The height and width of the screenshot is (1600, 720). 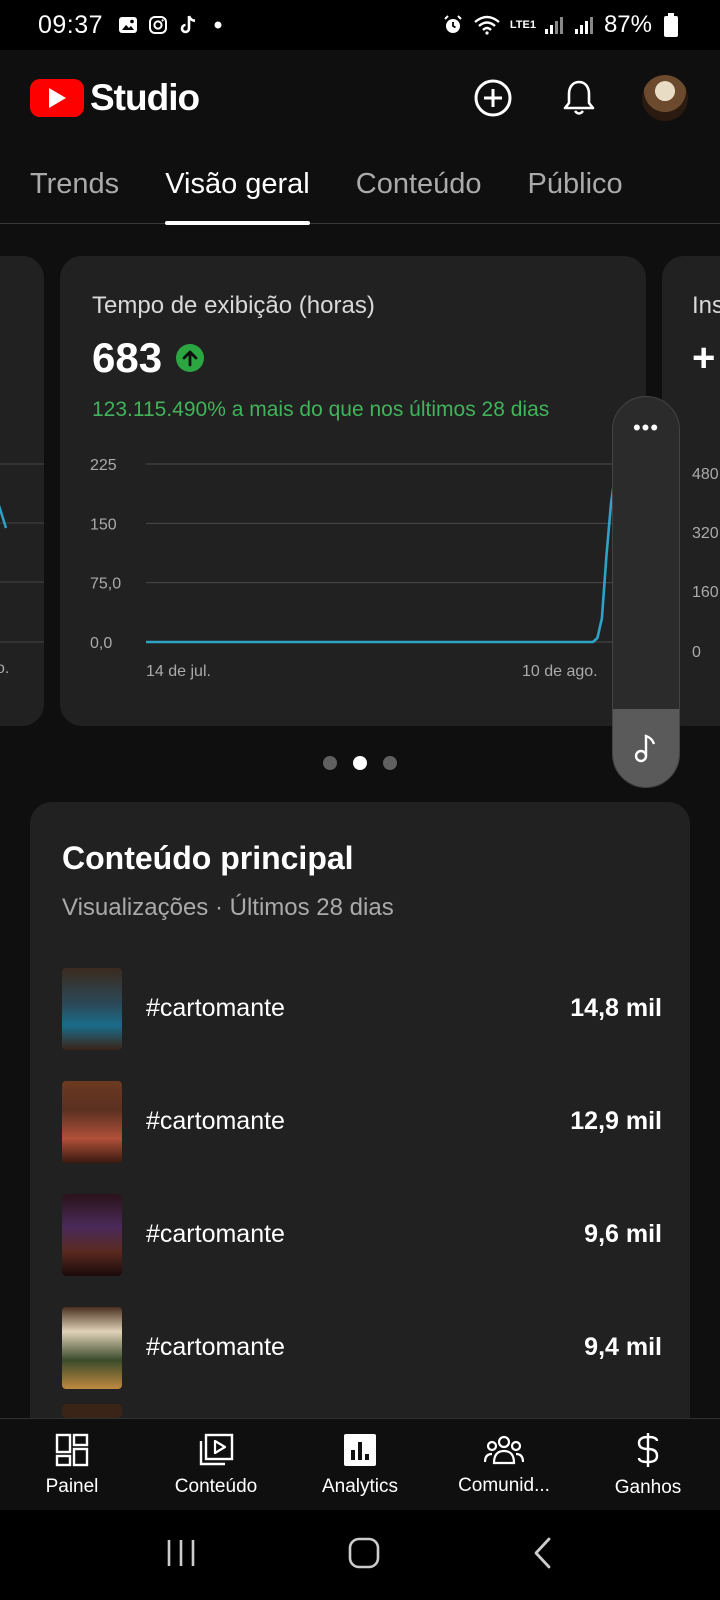 I want to click on music-note-button, so click(x=646, y=748).